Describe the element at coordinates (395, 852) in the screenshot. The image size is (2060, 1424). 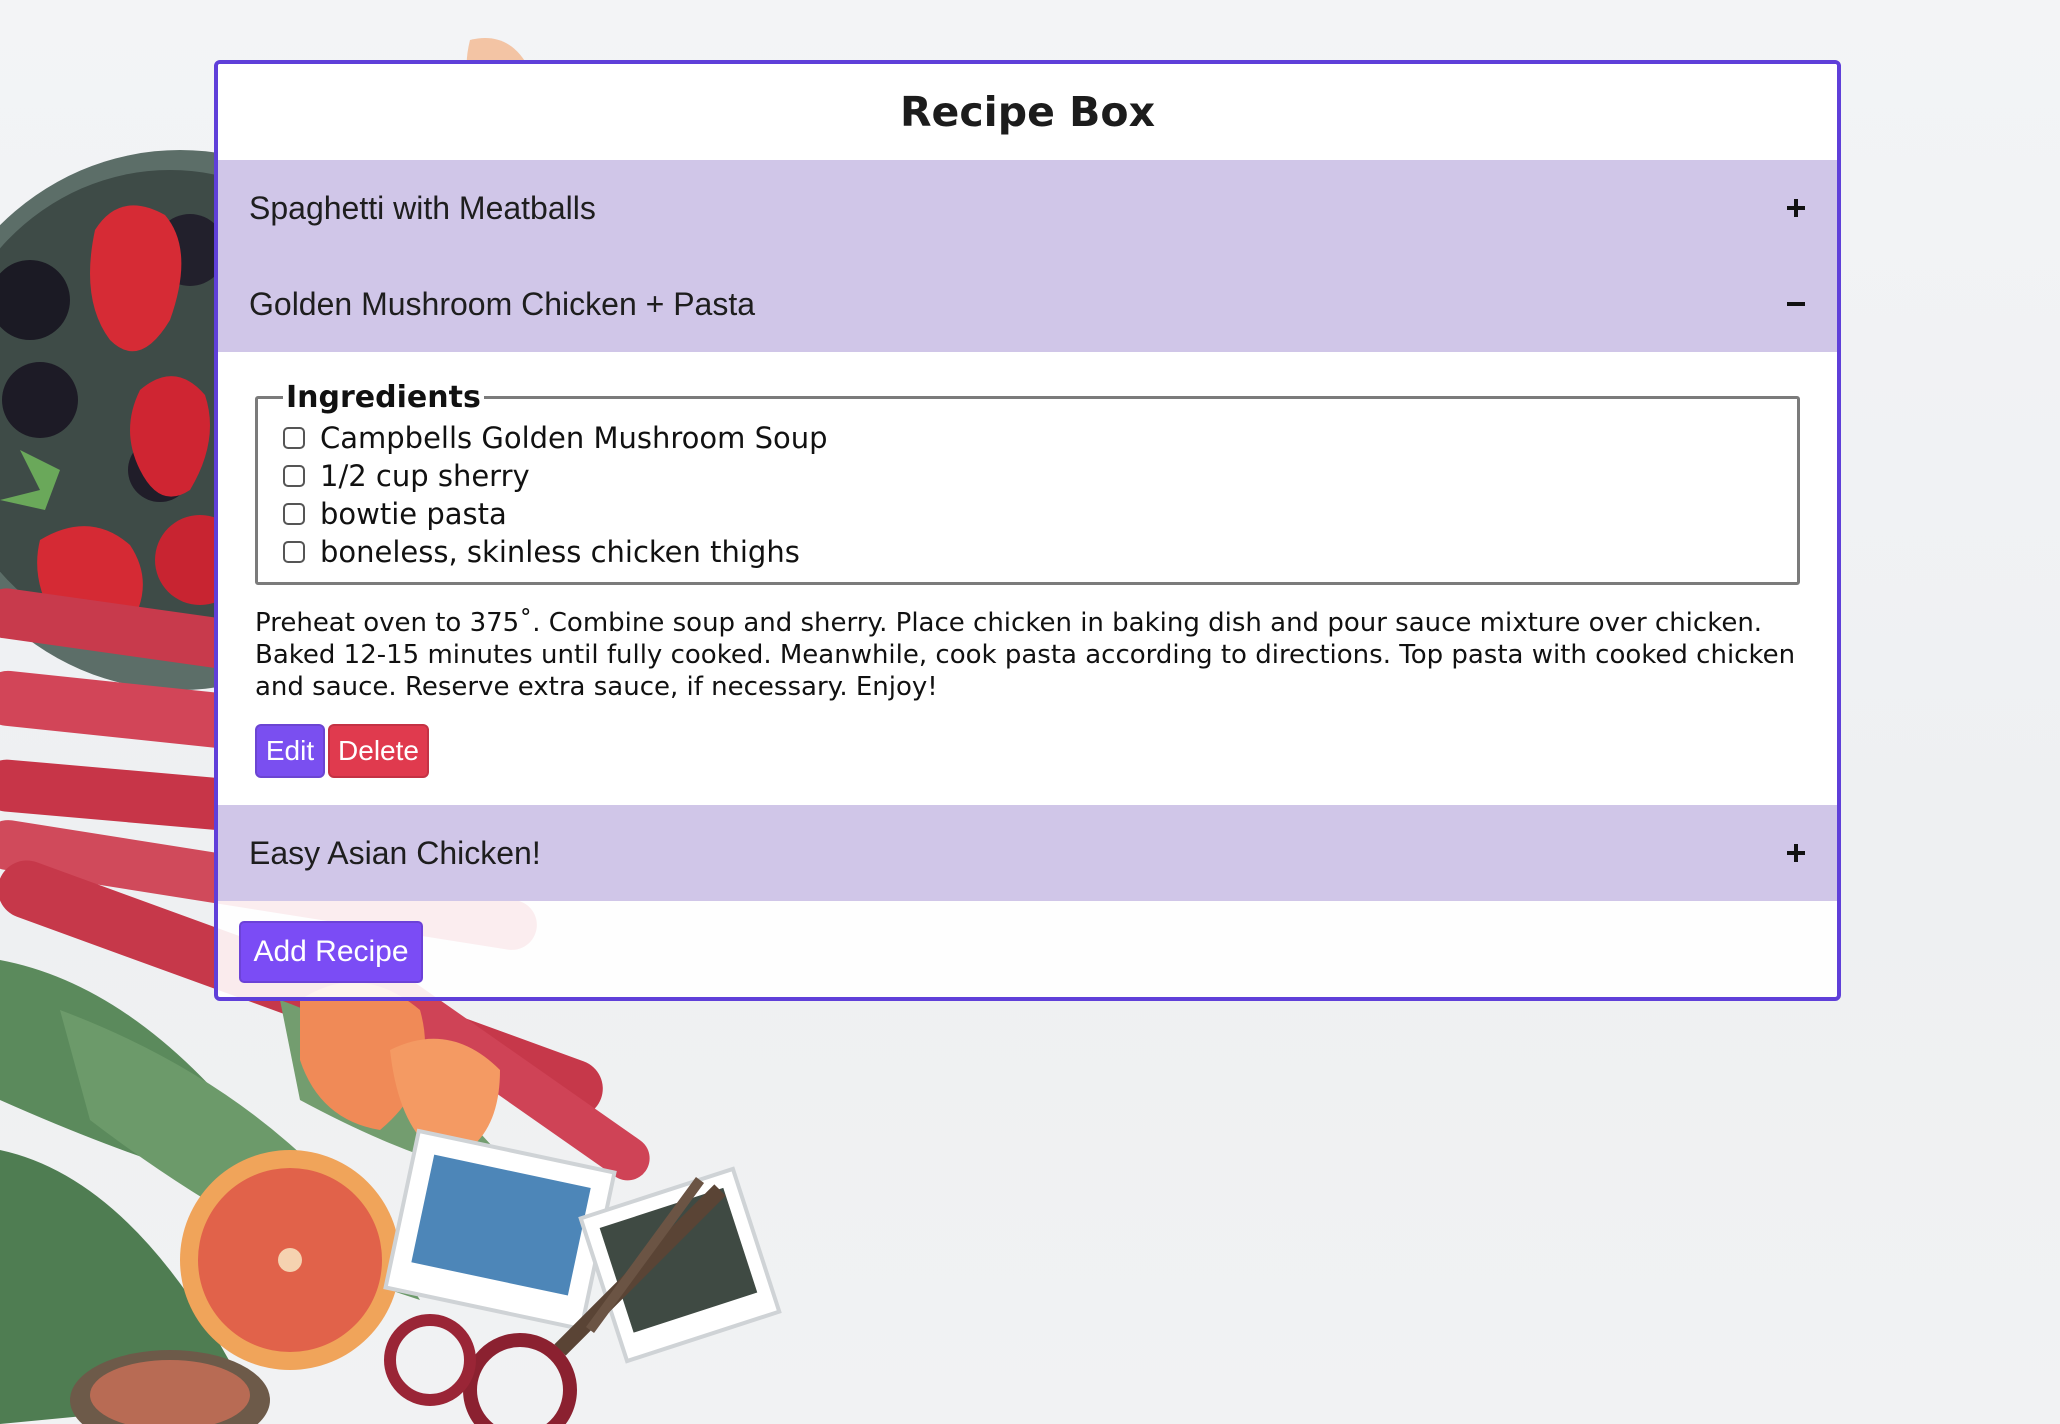
I see `recipe-name: Easy Asian Chicken!` at that location.